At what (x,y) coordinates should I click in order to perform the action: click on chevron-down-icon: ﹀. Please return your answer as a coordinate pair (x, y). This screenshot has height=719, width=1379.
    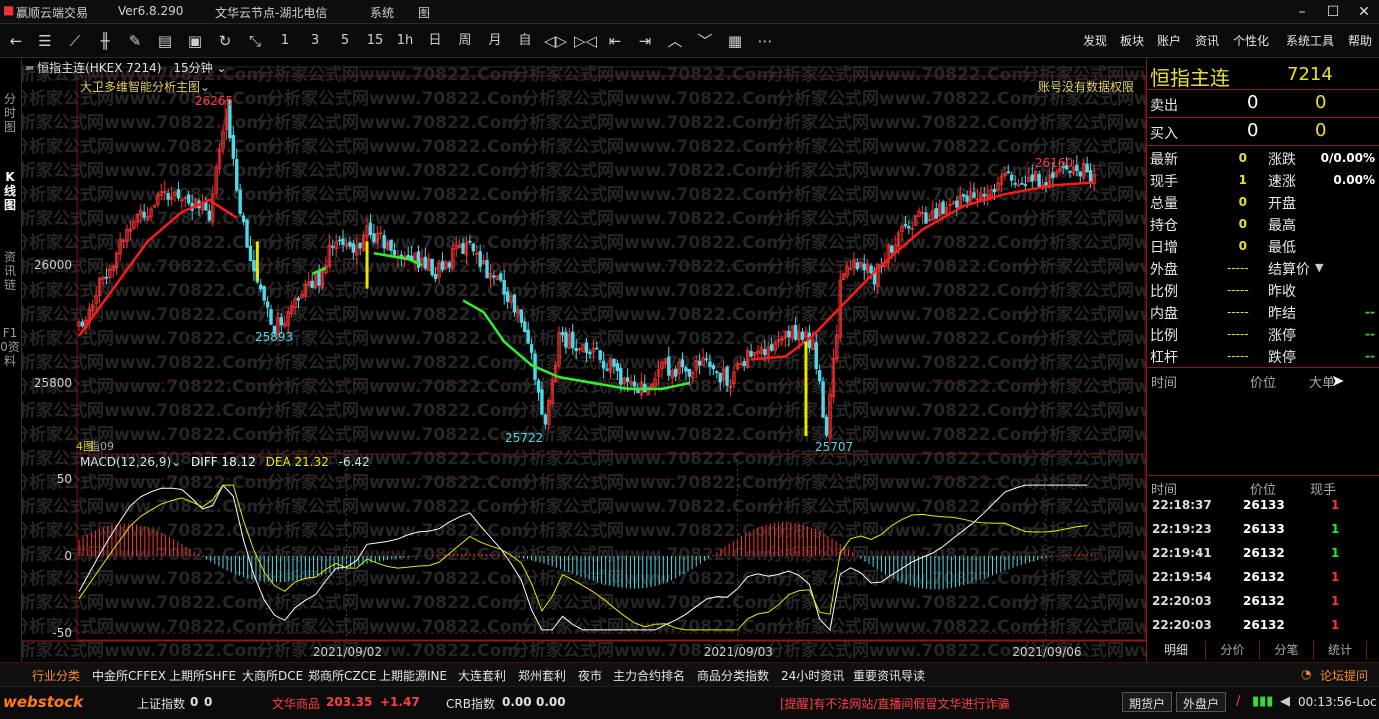
    Looking at the image, I should click on (705, 41).